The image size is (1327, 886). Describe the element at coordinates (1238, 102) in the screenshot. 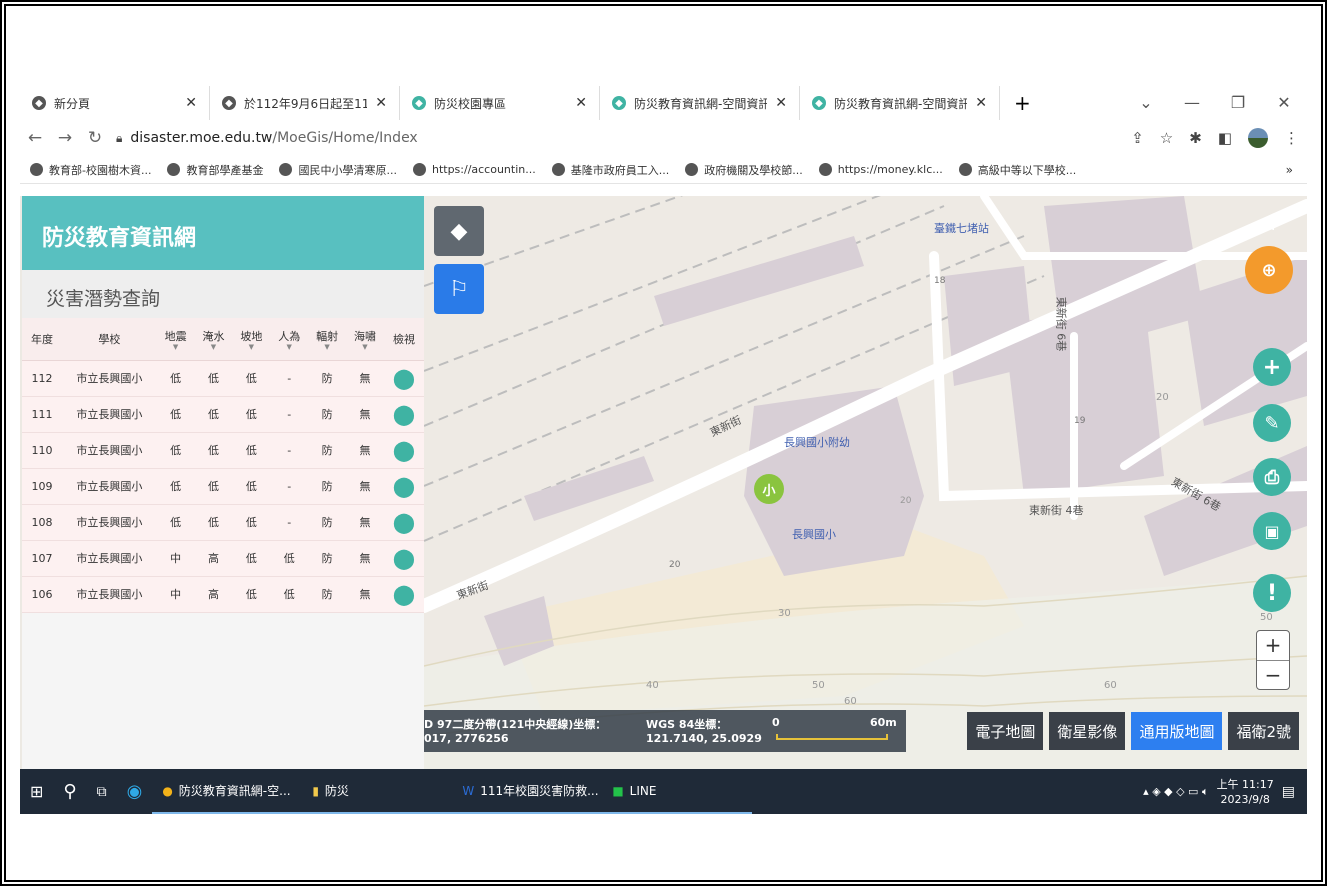

I see `restore-icon: ❐` at that location.